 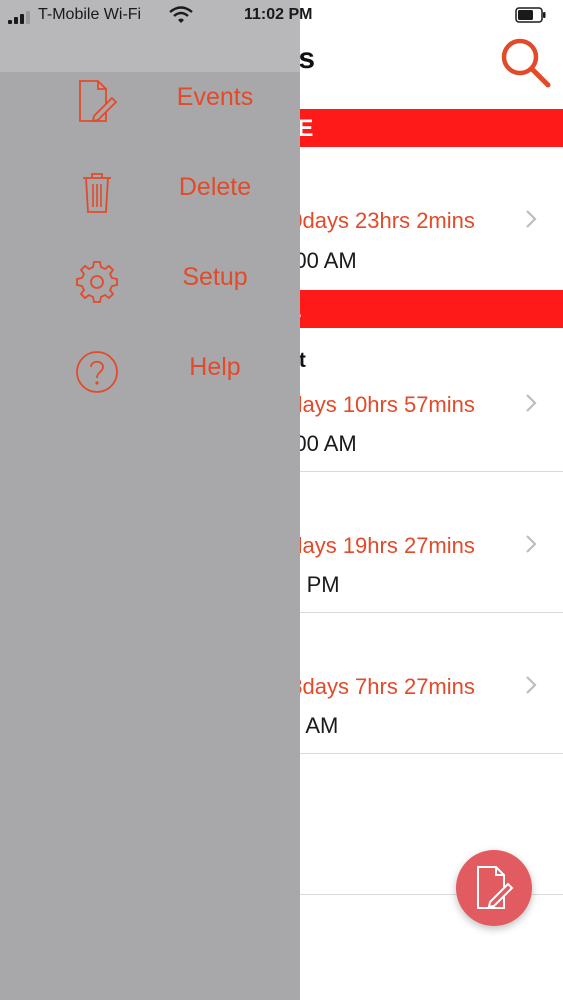 I want to click on signal-strength-icon, so click(x=21, y=17).